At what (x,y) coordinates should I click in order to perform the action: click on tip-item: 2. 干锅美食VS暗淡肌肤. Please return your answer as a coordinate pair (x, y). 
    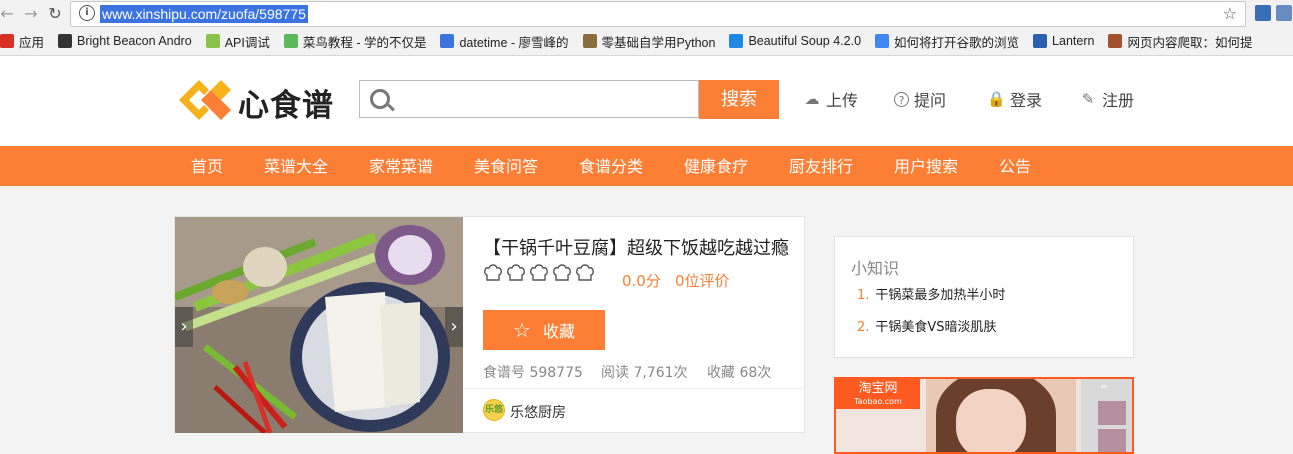
    Looking at the image, I should click on (927, 325).